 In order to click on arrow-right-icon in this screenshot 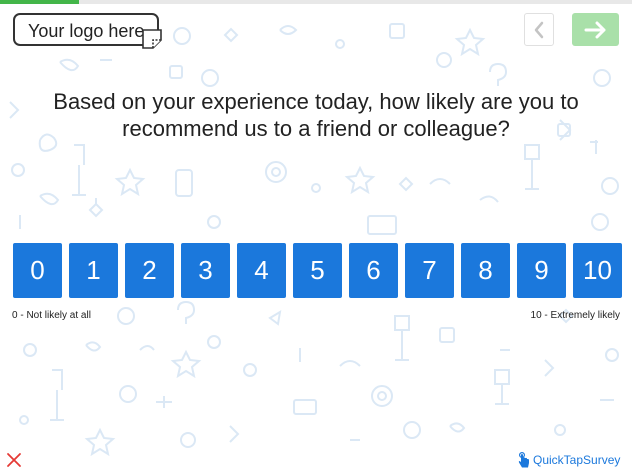, I will do `click(594, 29)`.